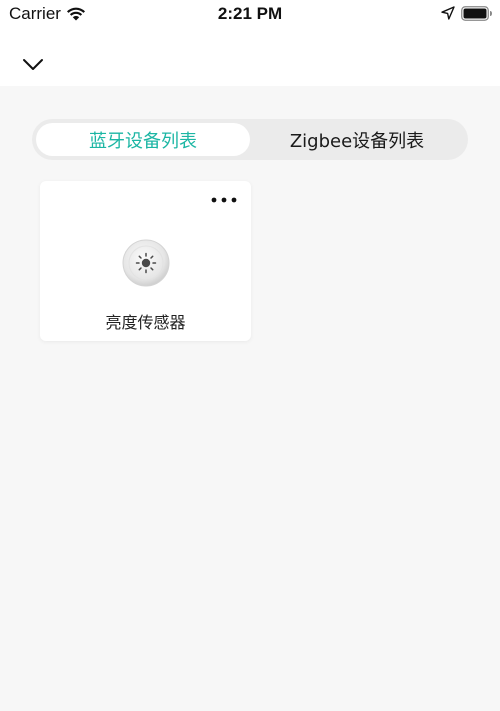 The width and height of the screenshot is (500, 711). I want to click on location-arrow-icon, so click(448, 13).